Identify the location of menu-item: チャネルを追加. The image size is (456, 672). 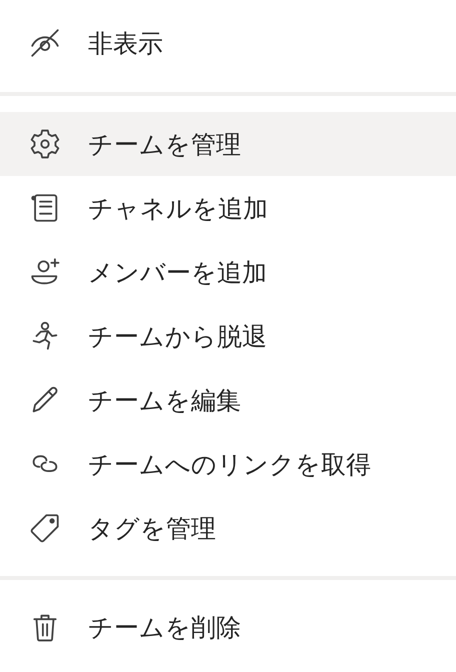
(228, 208).